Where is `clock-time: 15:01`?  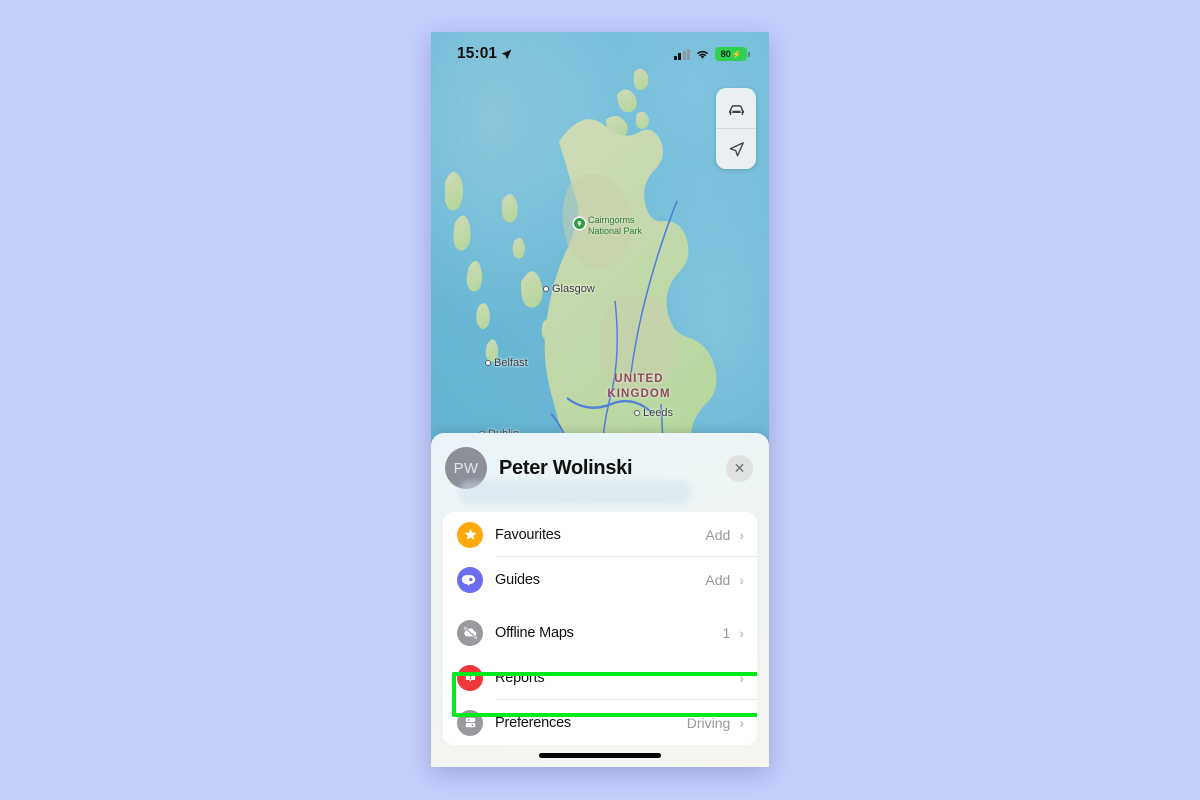 clock-time: 15:01 is located at coordinates (477, 53).